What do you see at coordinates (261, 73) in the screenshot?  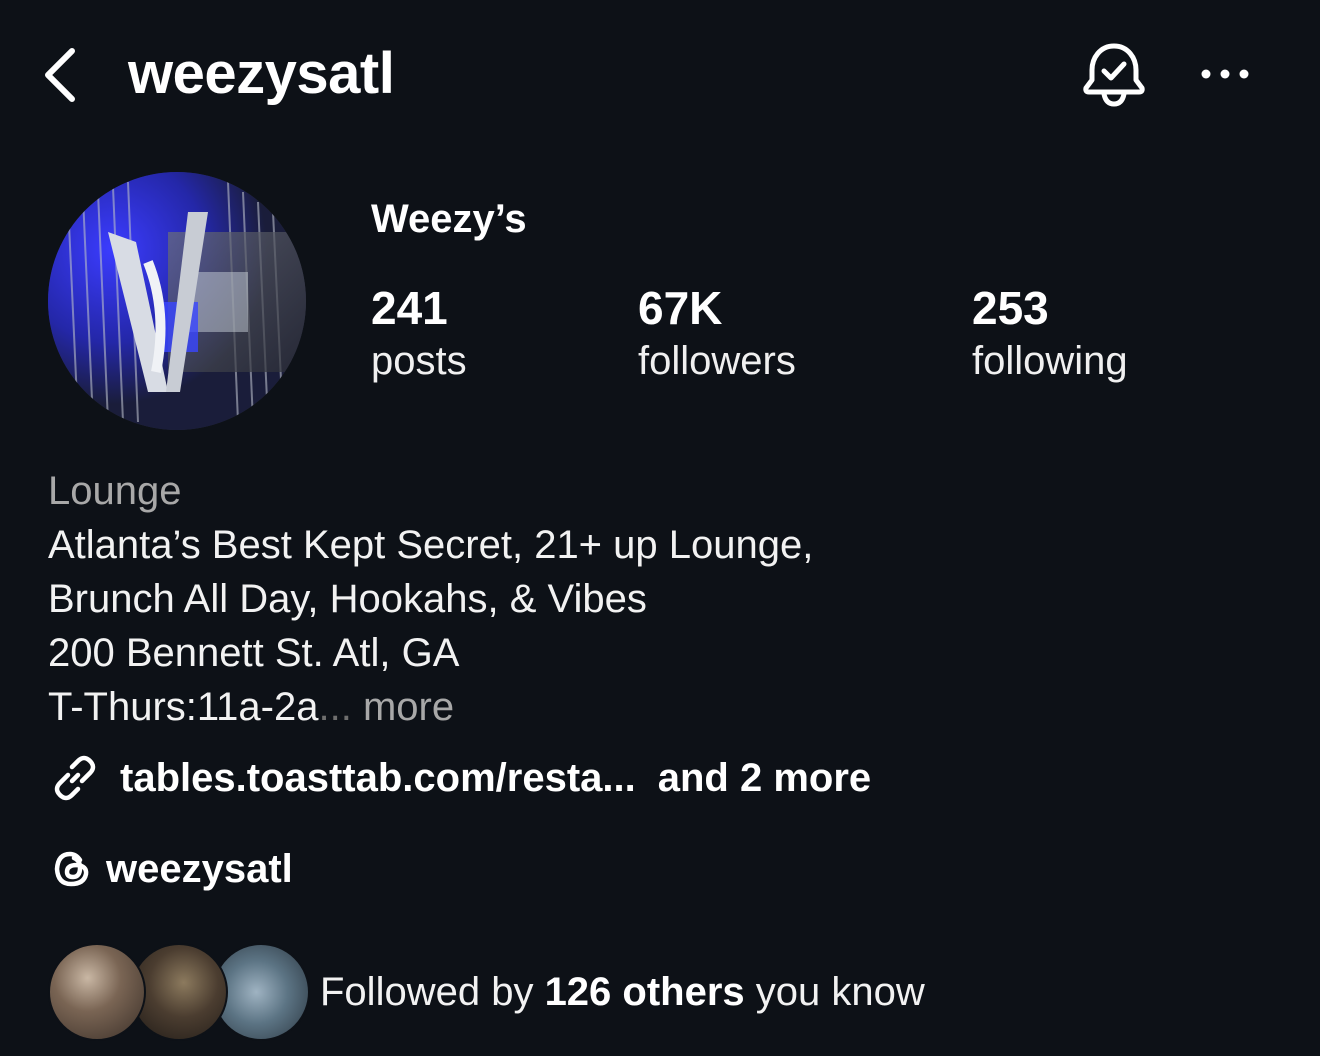 I see `profile-username-title: weezysatl` at bounding box center [261, 73].